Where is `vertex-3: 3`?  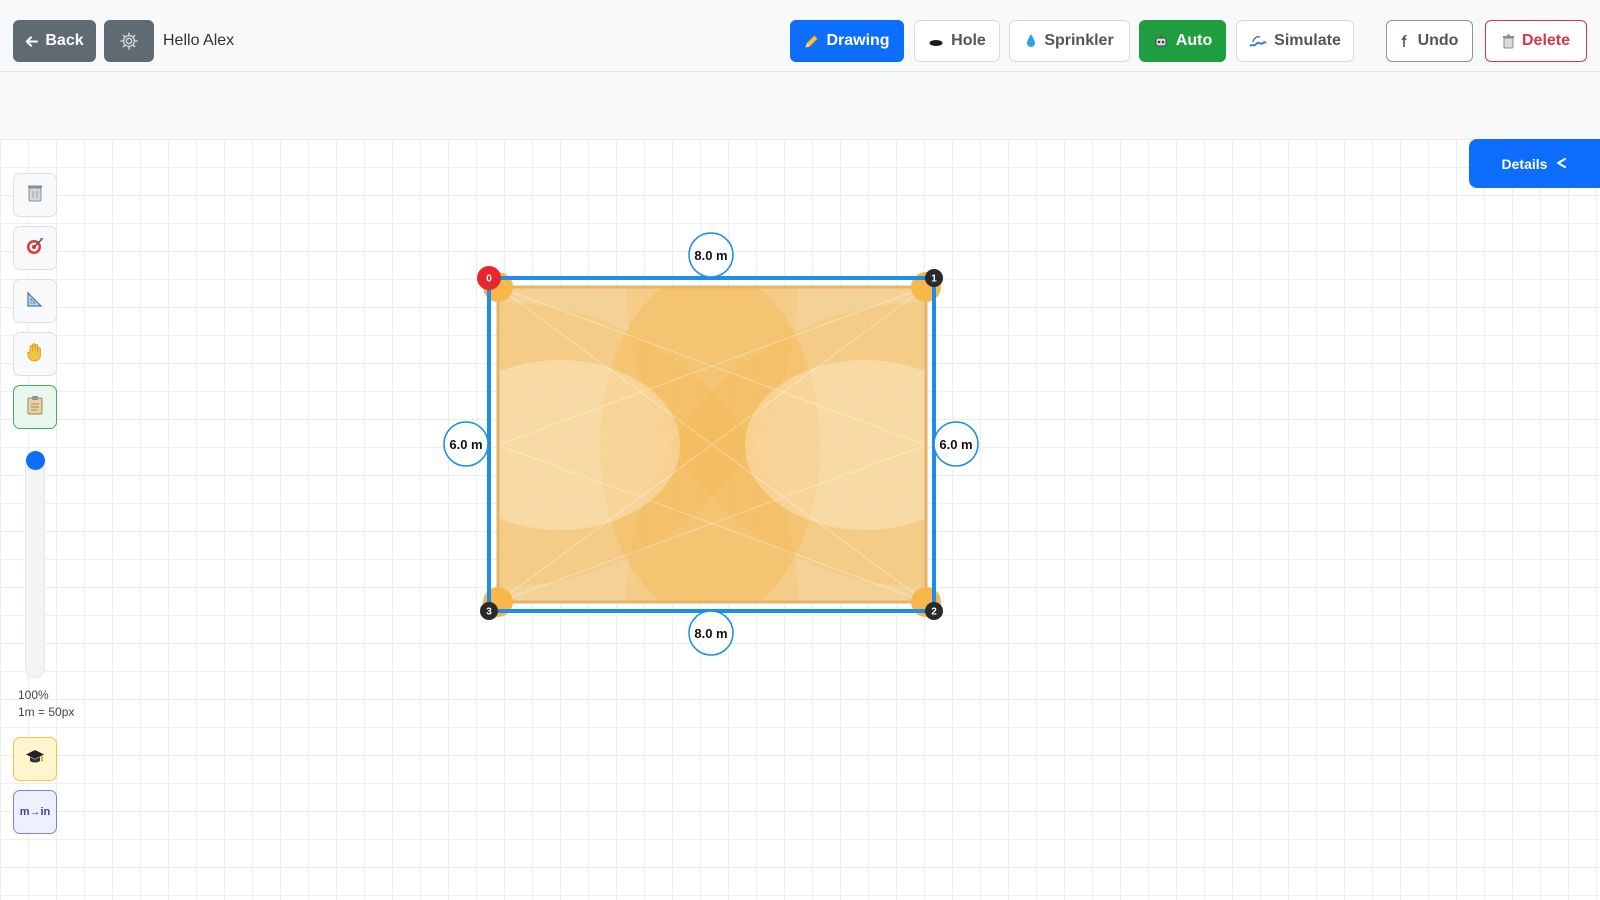
vertex-3: 3 is located at coordinates (489, 611).